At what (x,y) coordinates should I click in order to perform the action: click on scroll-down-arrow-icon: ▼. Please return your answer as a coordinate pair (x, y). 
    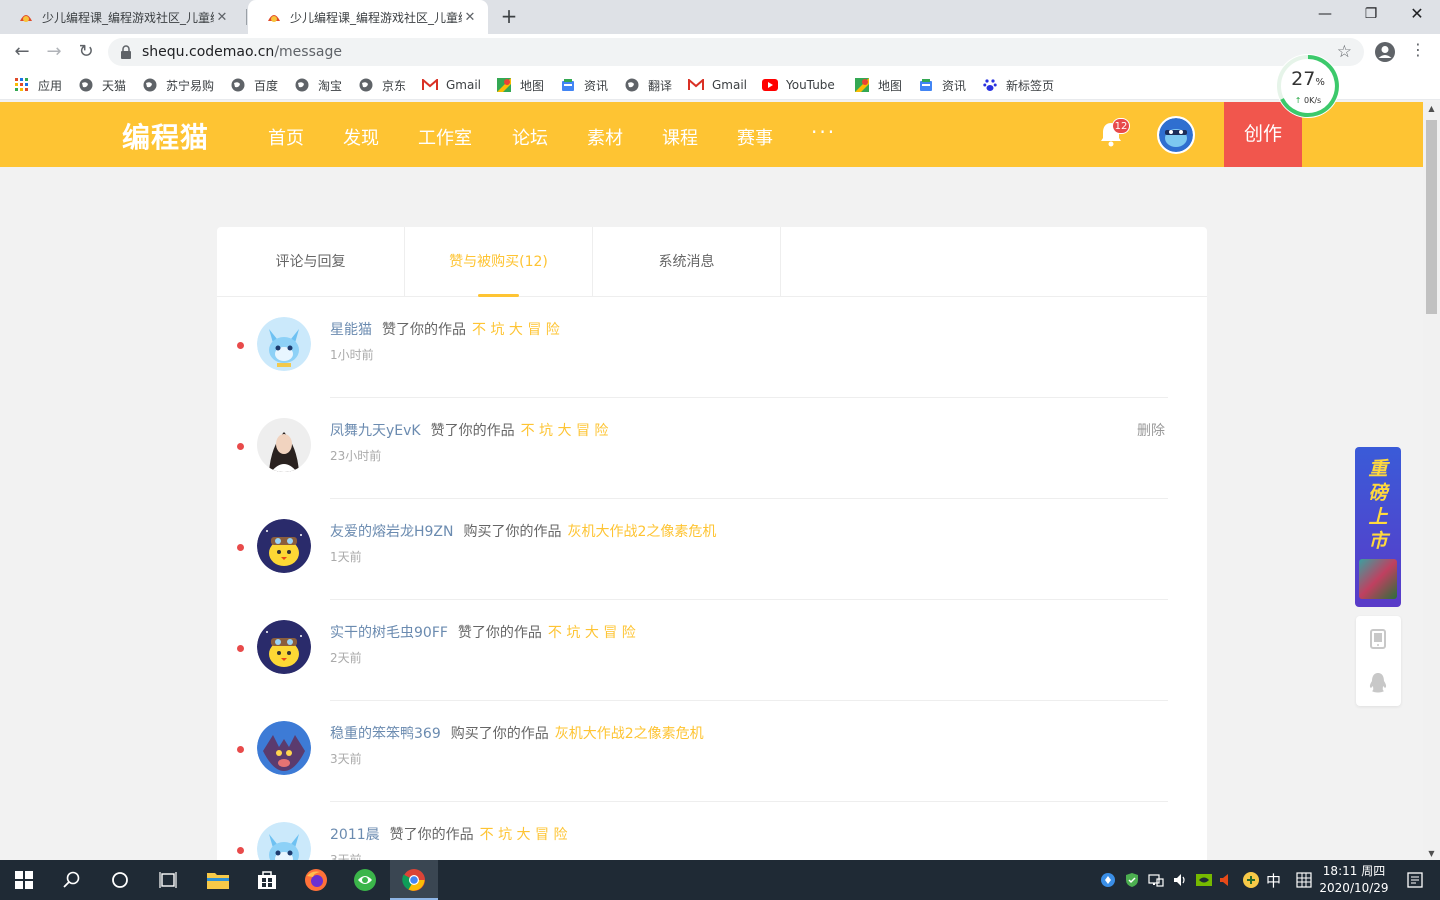
    Looking at the image, I should click on (1431, 853).